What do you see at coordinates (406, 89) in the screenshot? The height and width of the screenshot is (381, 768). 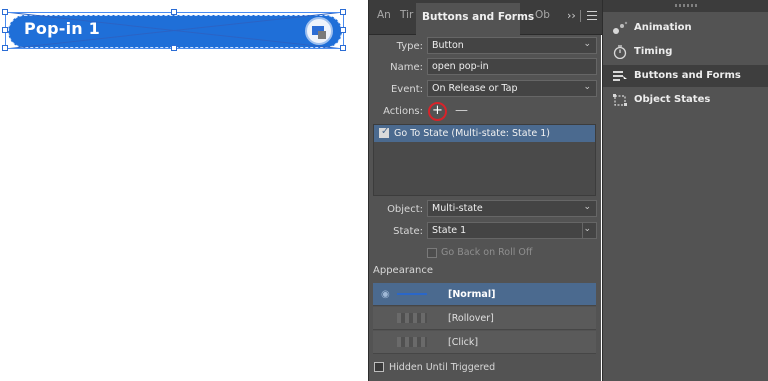 I see `event-label: Event:` at bounding box center [406, 89].